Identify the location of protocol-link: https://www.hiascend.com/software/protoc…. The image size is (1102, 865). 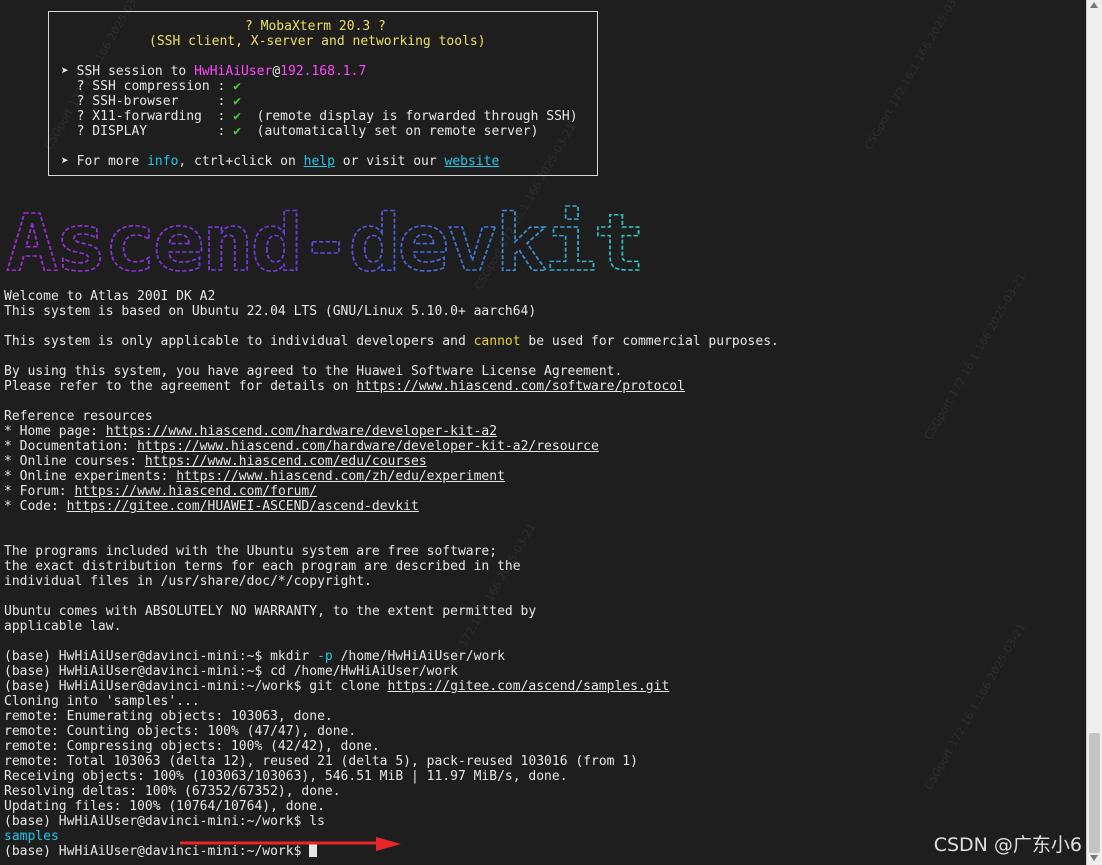
(520, 386).